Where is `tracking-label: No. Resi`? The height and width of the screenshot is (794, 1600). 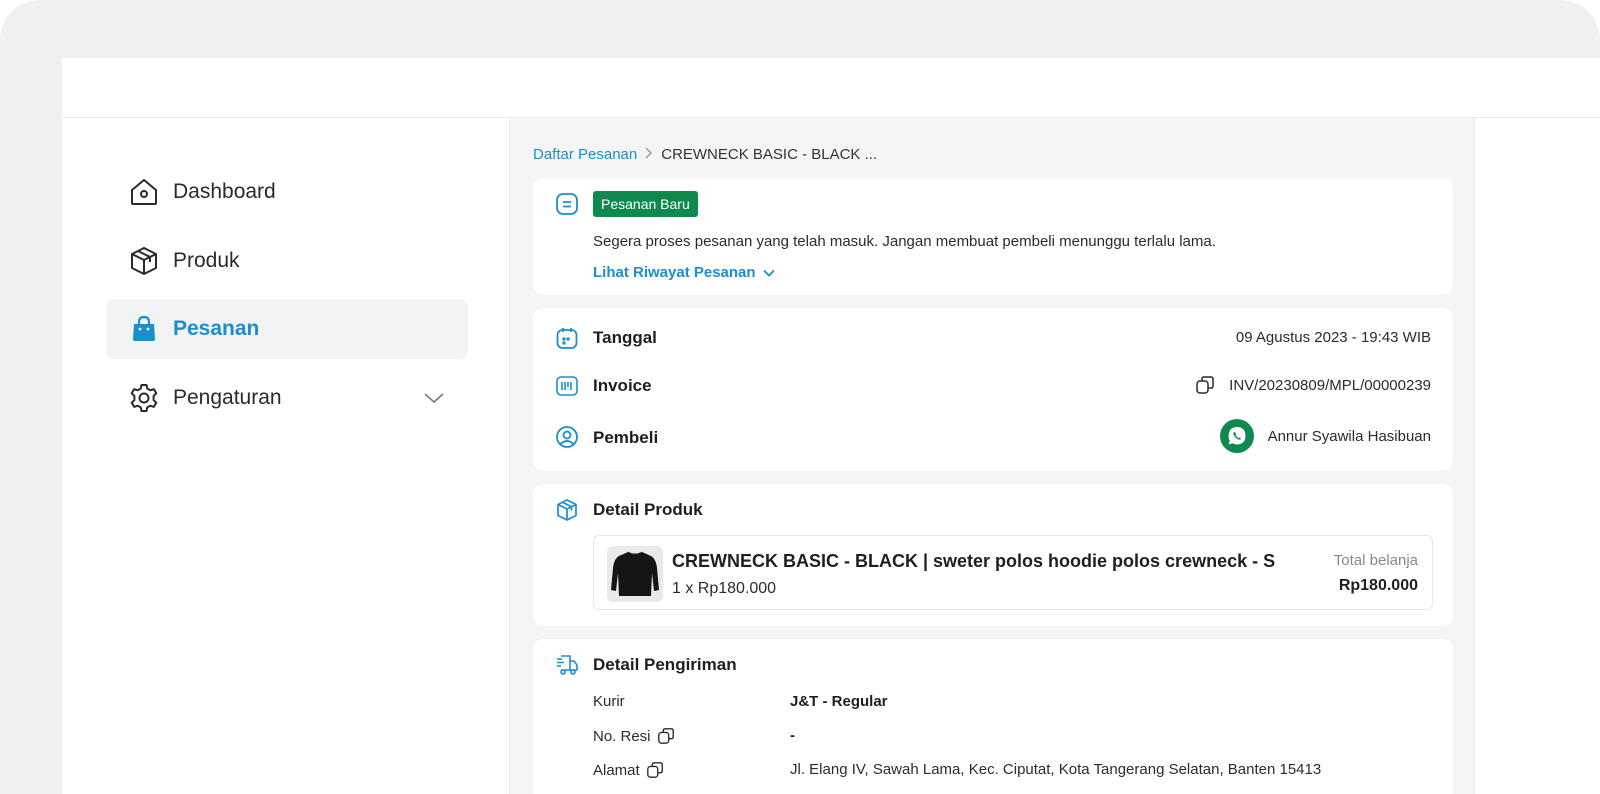 tracking-label: No. Resi is located at coordinates (622, 736).